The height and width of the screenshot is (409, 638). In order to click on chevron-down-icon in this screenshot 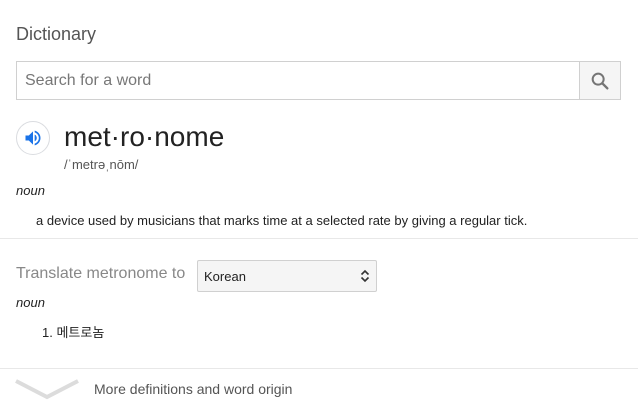, I will do `click(47, 389)`.